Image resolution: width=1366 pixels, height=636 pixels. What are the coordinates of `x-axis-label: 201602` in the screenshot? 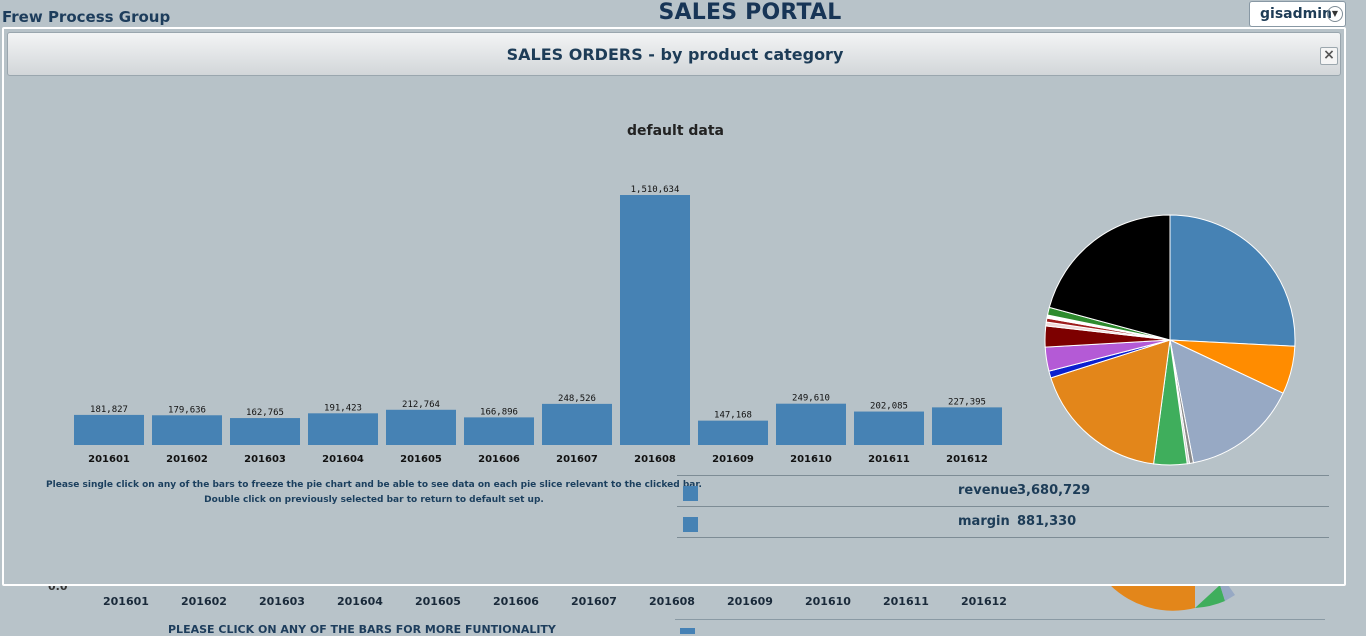 It's located at (187, 459).